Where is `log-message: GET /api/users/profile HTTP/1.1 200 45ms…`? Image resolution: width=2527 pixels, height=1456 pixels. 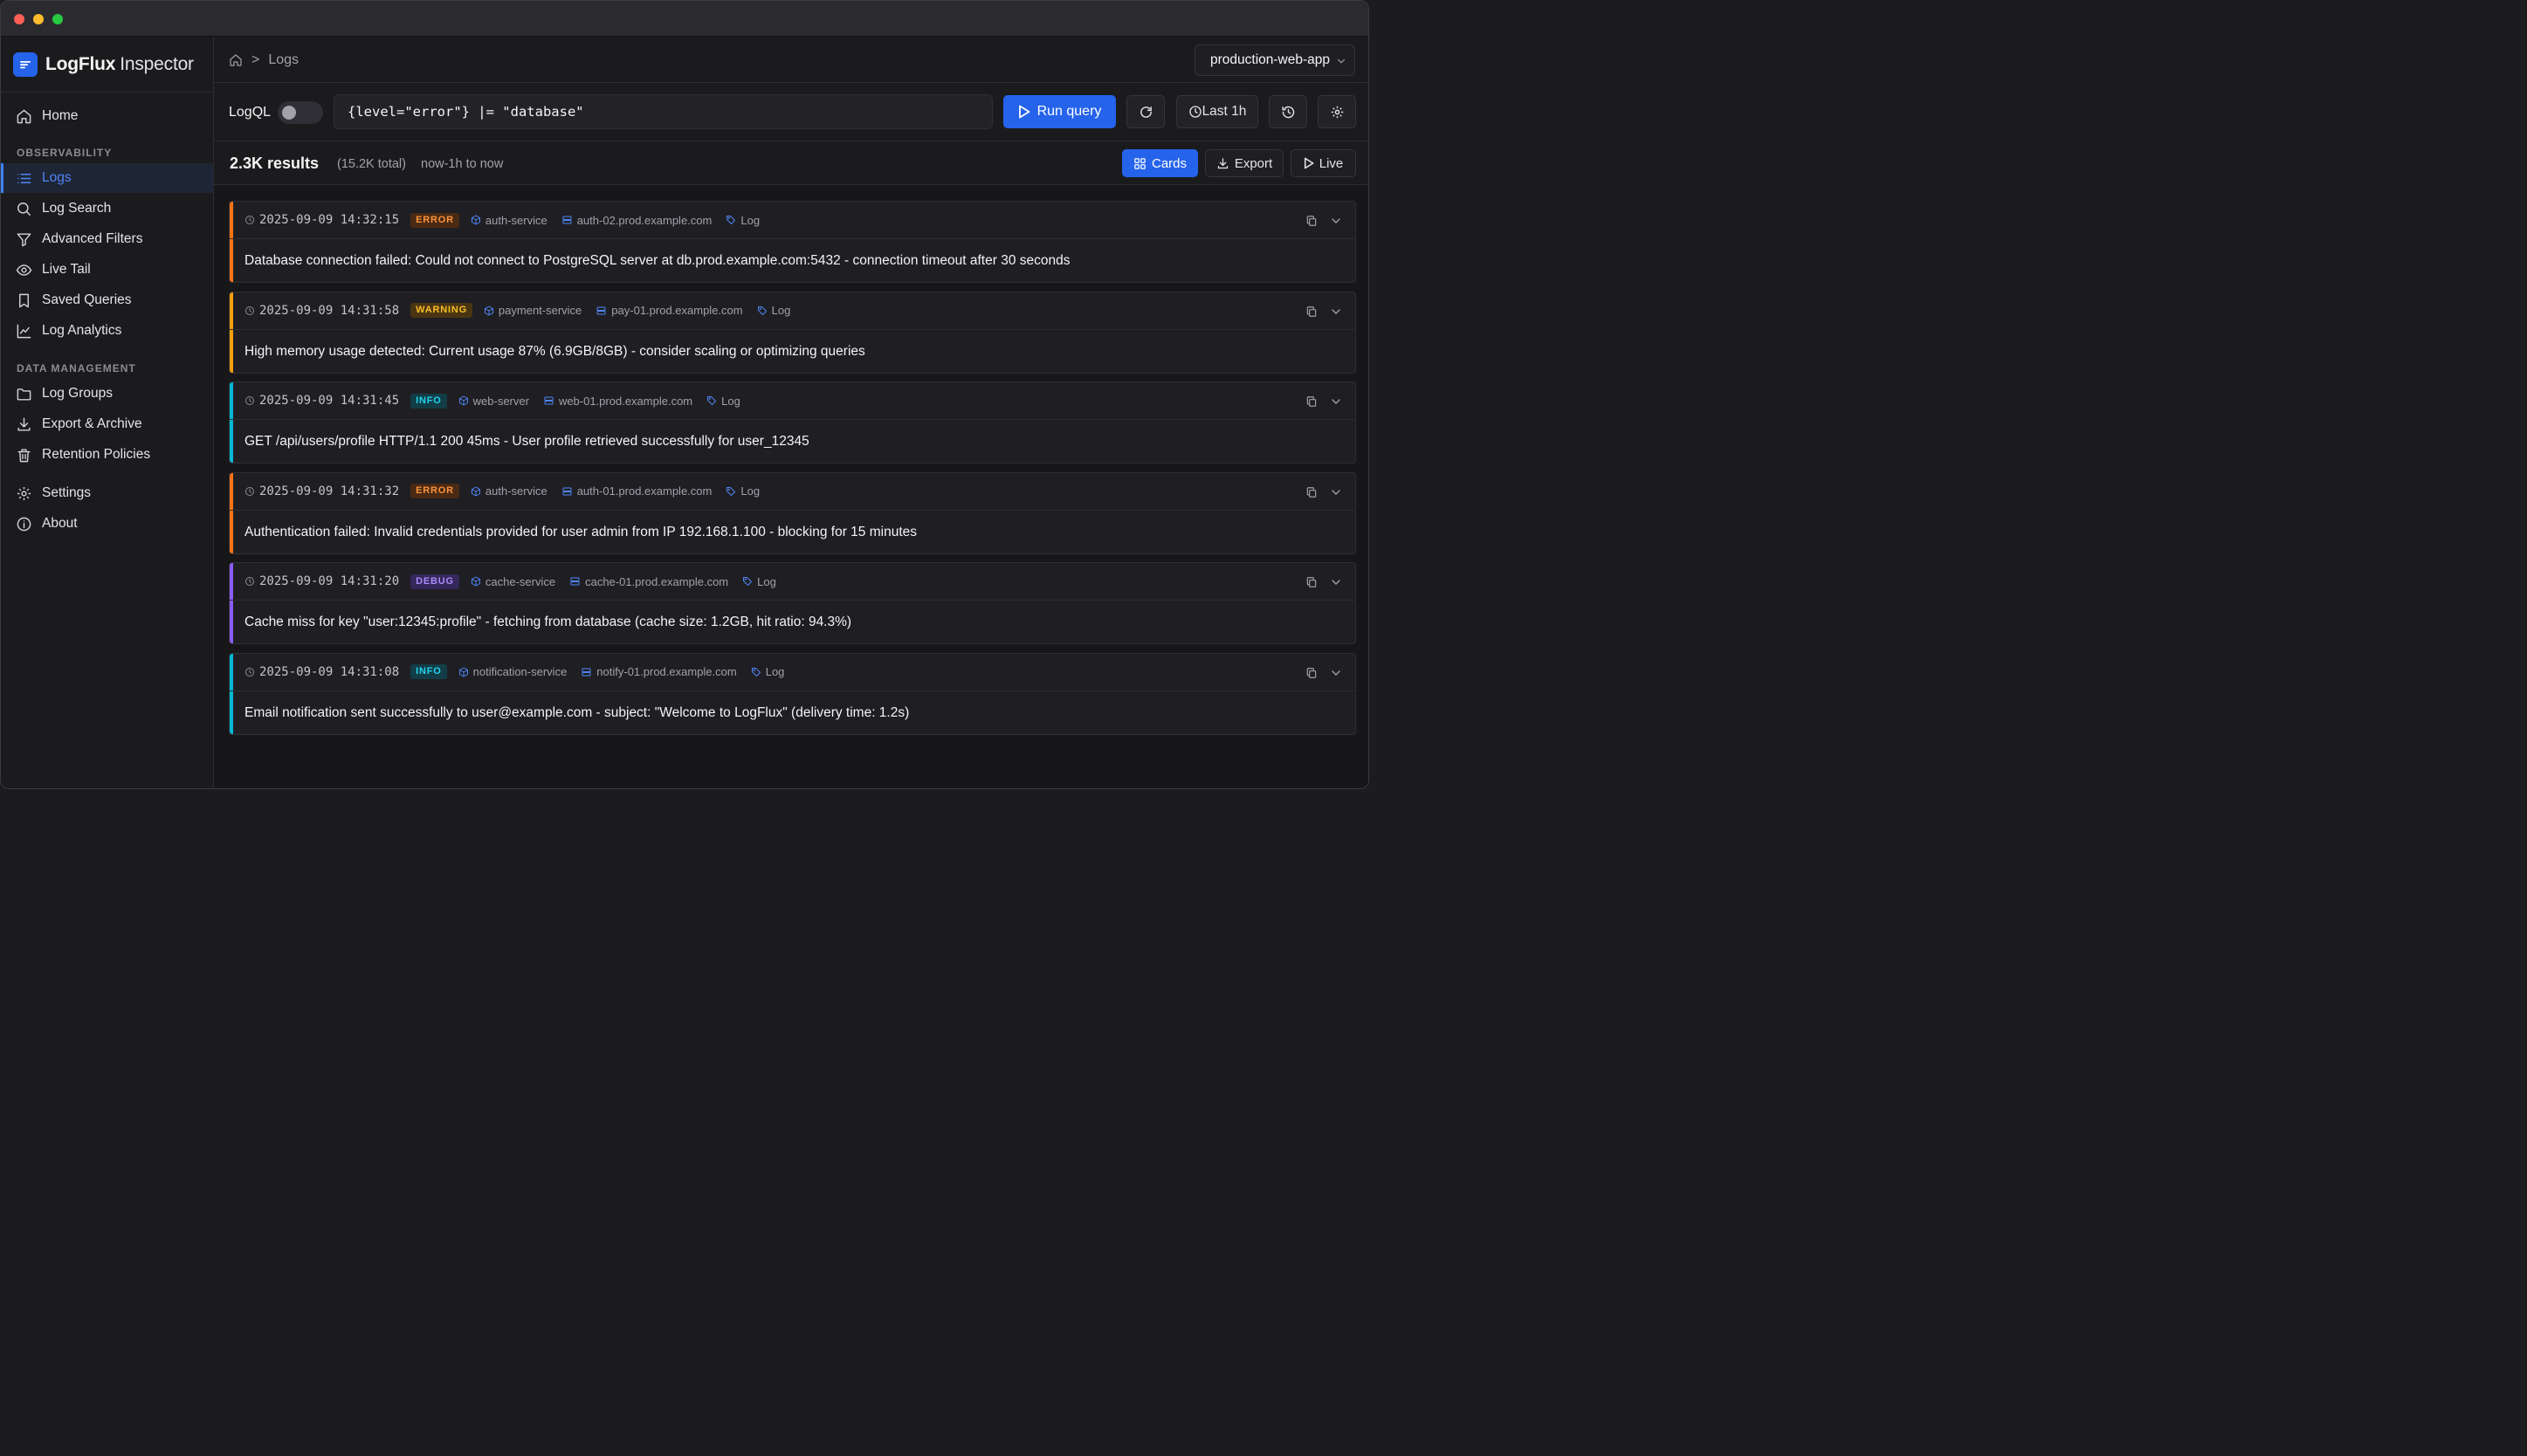 log-message: GET /api/users/profile HTTP/1.1 200 45ms… is located at coordinates (526, 441).